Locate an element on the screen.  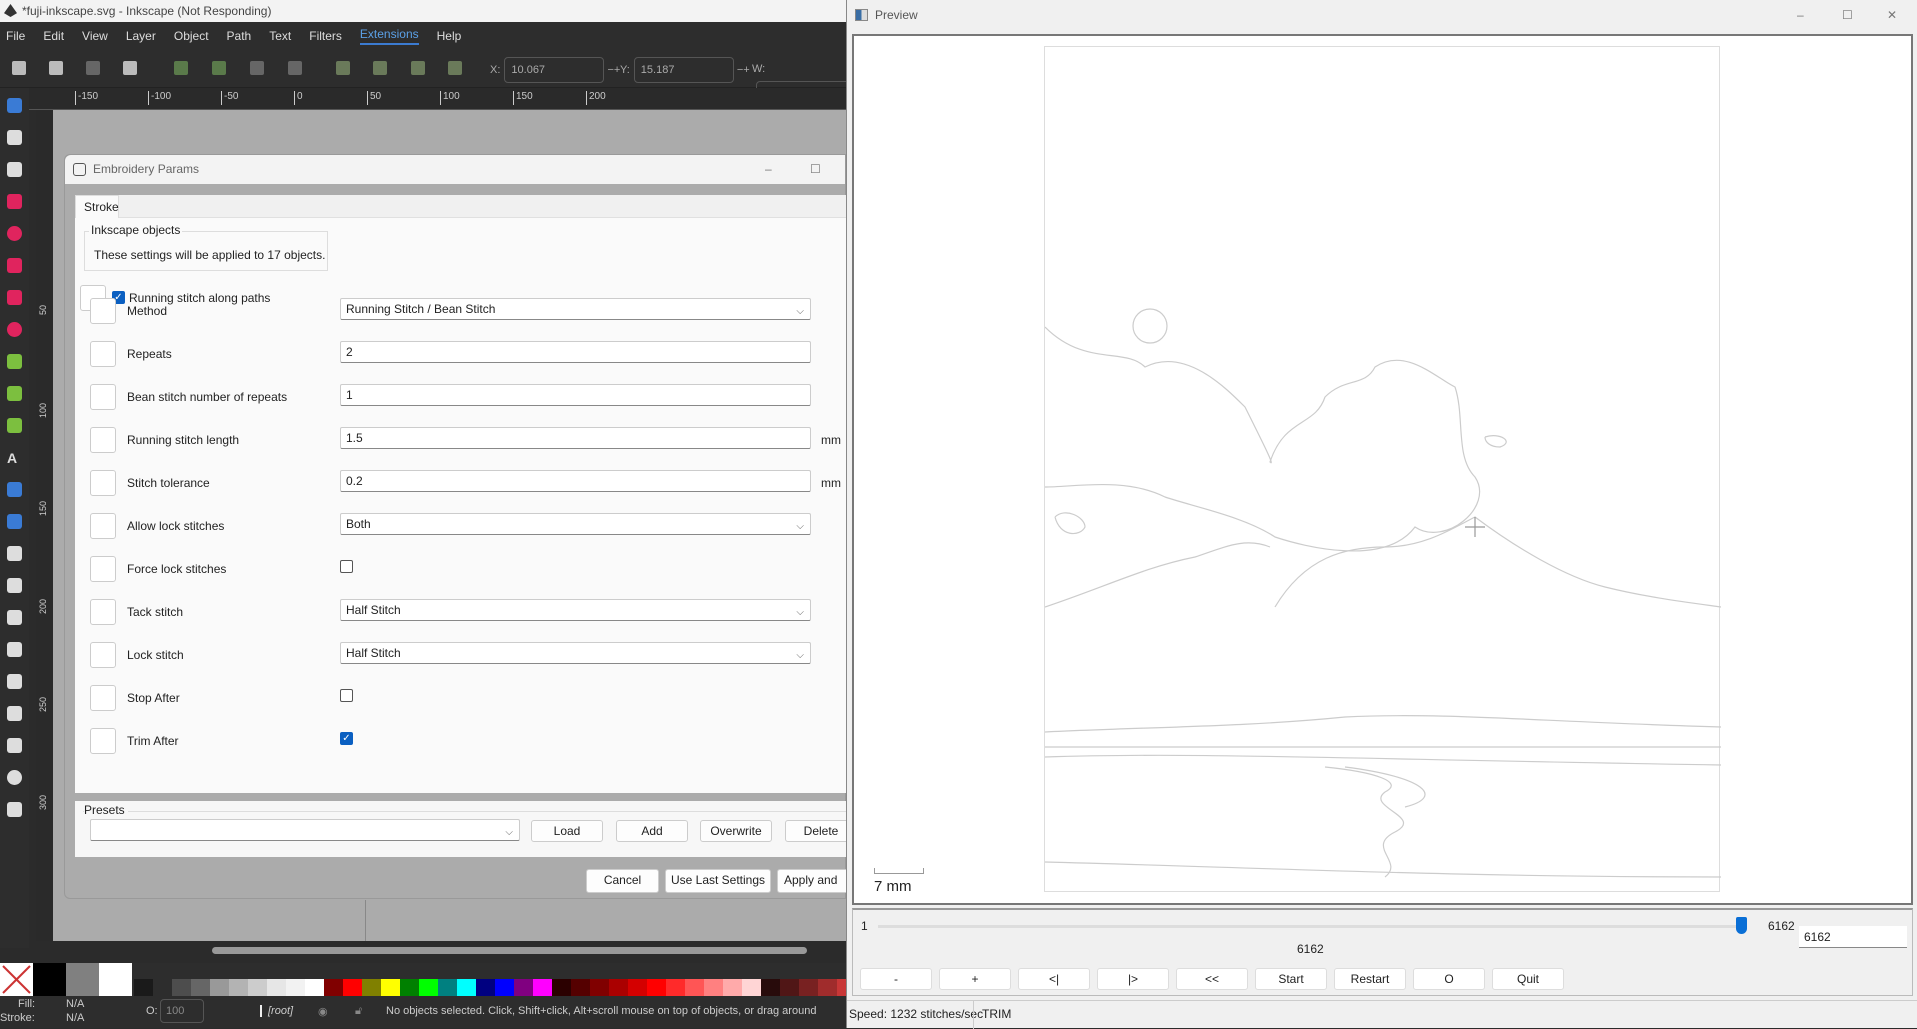
deselect-icon is located at coordinates (93, 68).